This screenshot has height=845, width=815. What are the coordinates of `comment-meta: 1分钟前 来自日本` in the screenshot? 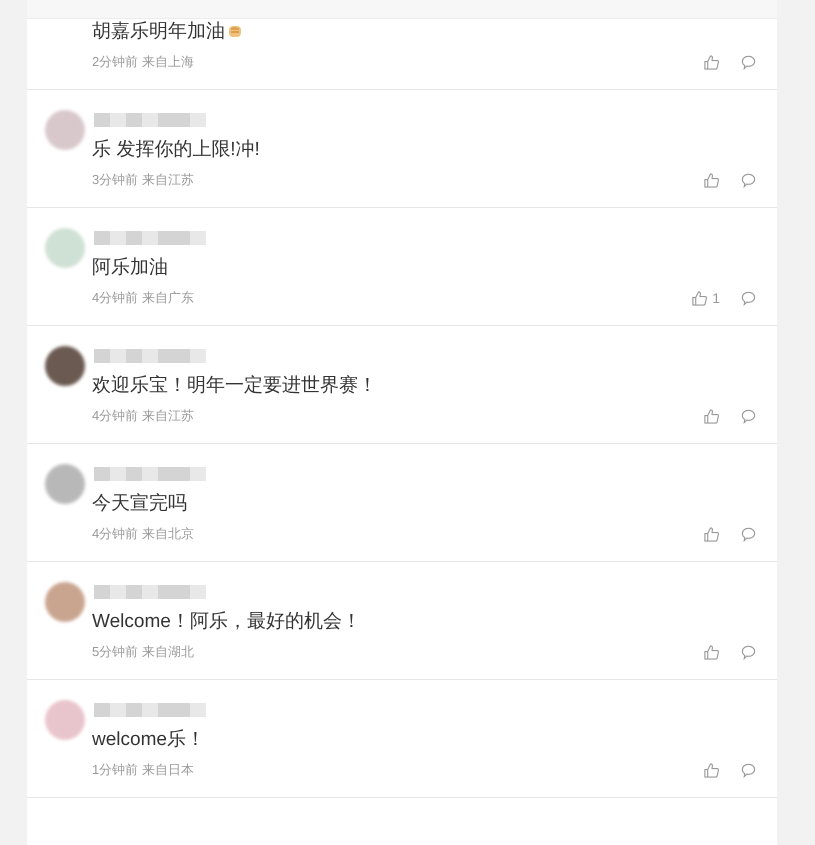 It's located at (143, 770).